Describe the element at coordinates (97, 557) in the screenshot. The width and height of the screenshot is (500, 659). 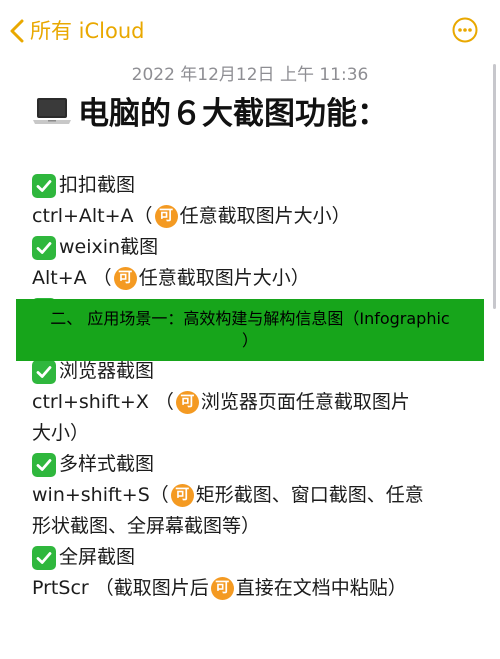
I see `heading-text: 全屏截图` at that location.